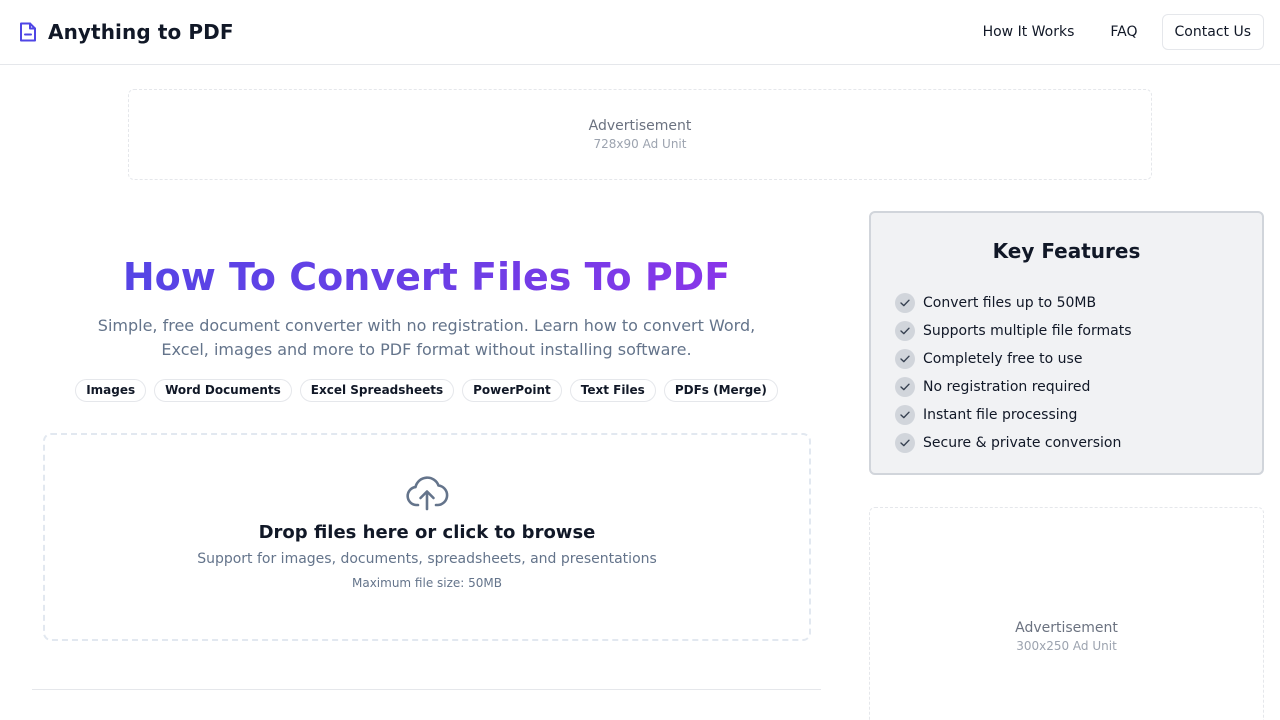 Image resolution: width=1280 pixels, height=720 pixels. Describe the element at coordinates (427, 493) in the screenshot. I see `cloud-upload-icon` at that location.